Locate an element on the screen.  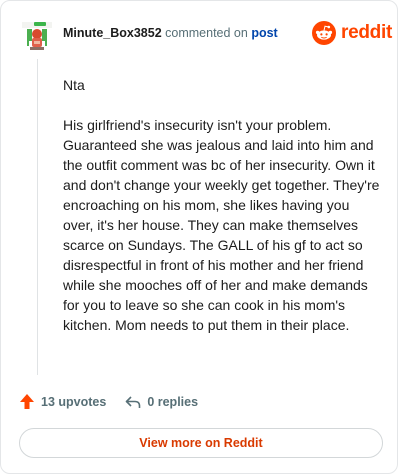
upvote-arrow-icon is located at coordinates (27, 401).